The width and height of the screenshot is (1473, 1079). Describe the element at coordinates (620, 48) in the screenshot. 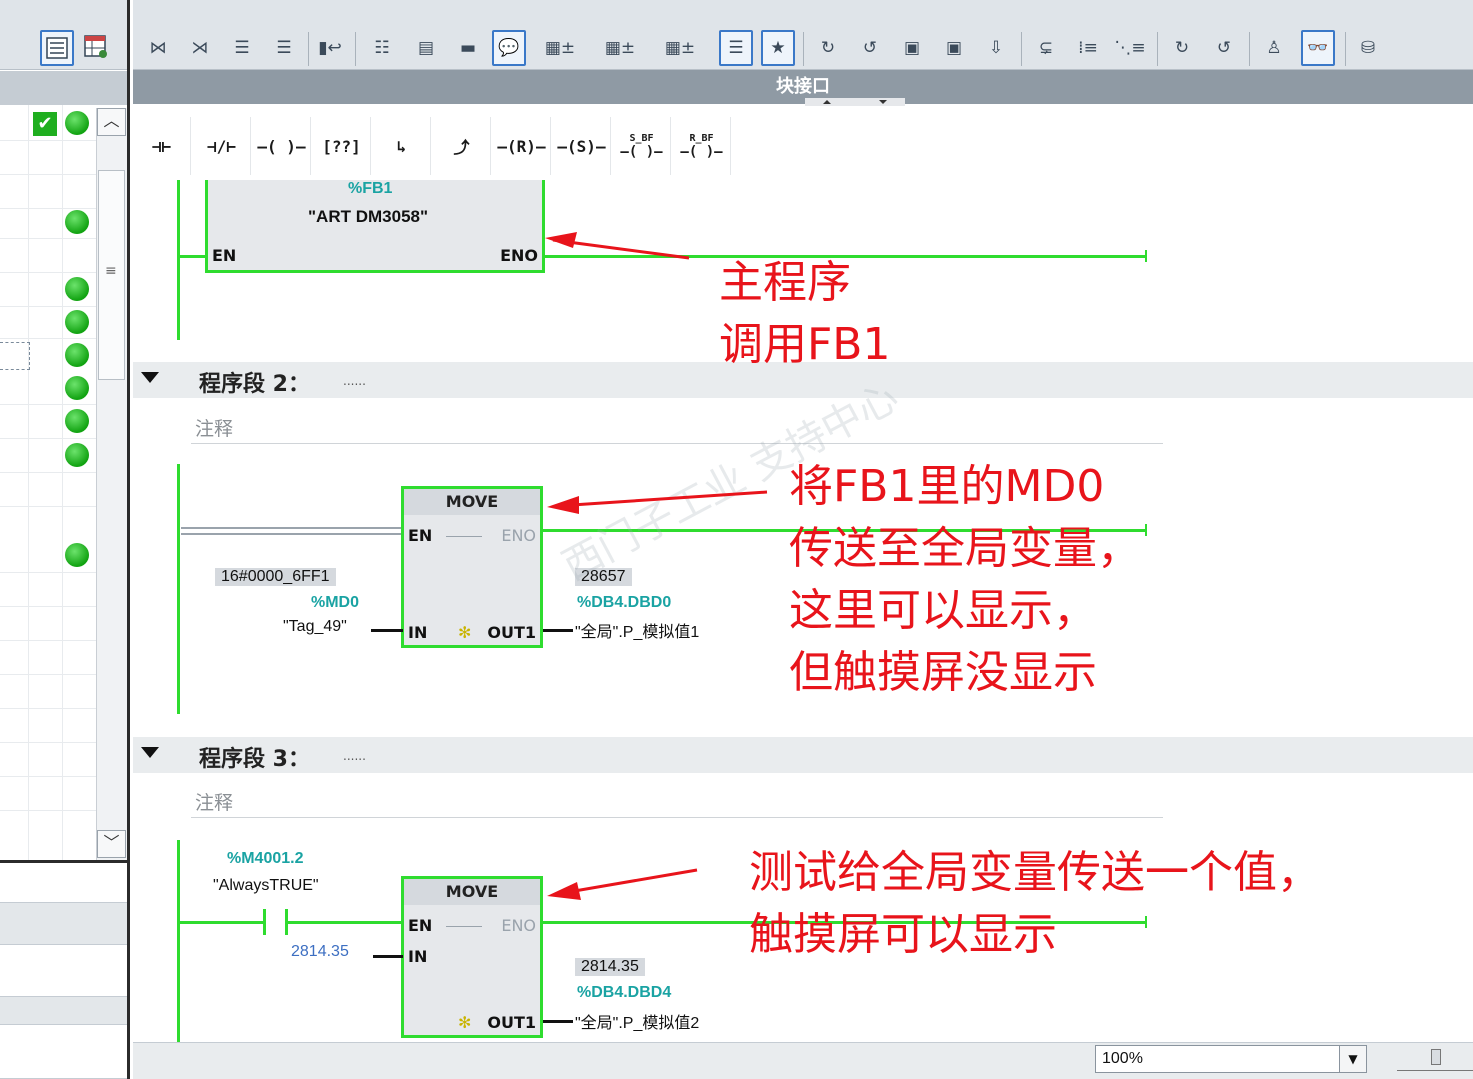

I see `symbolic-operand-icon: ▦±` at that location.